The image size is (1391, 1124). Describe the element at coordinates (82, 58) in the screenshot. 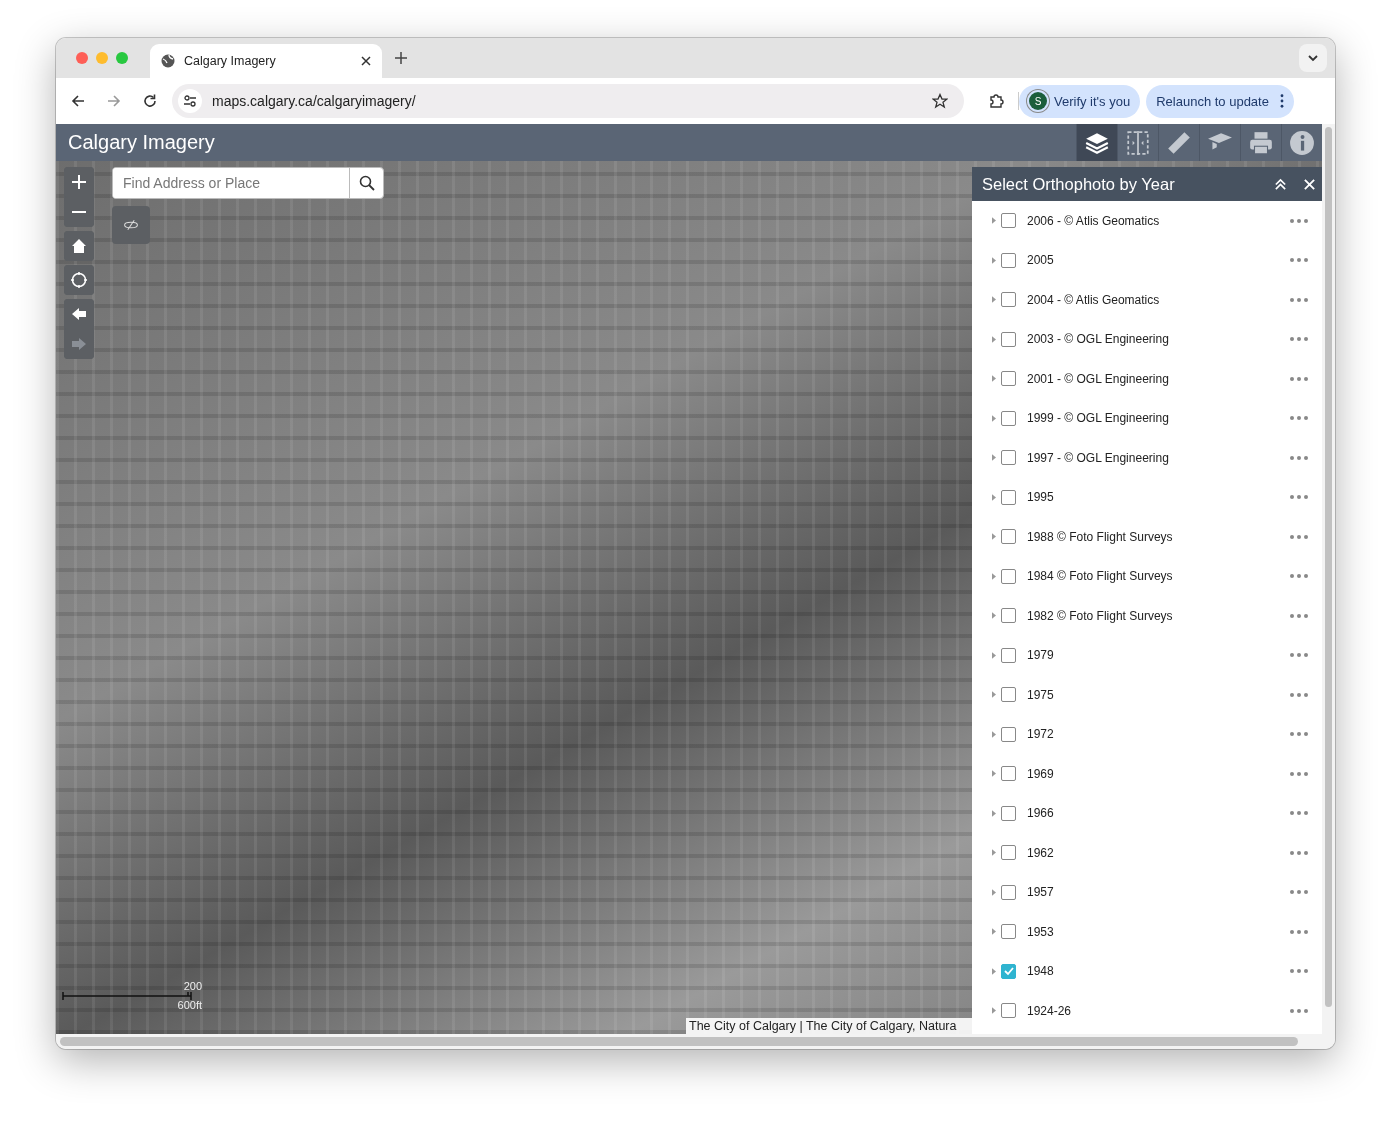

I see `close-window-icon` at that location.